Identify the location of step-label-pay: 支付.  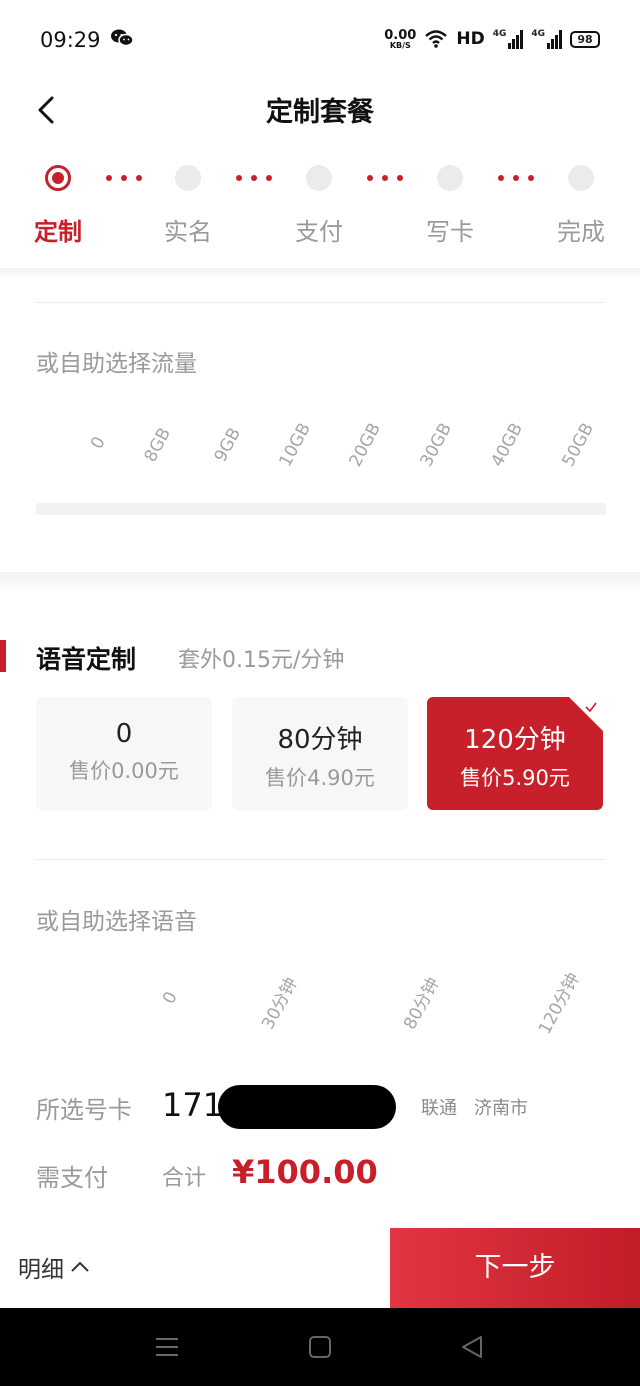
(319, 232).